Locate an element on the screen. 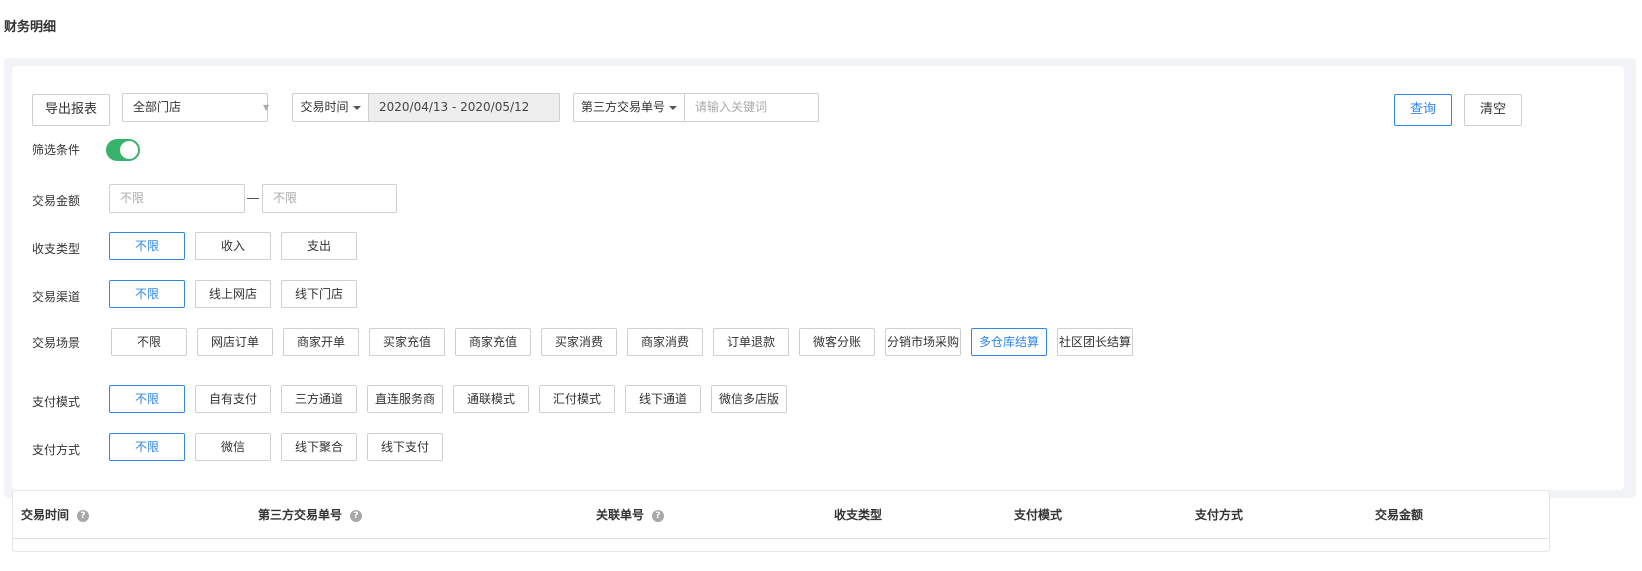  keyword-type-label: 第三方交易单号 is located at coordinates (622, 107).